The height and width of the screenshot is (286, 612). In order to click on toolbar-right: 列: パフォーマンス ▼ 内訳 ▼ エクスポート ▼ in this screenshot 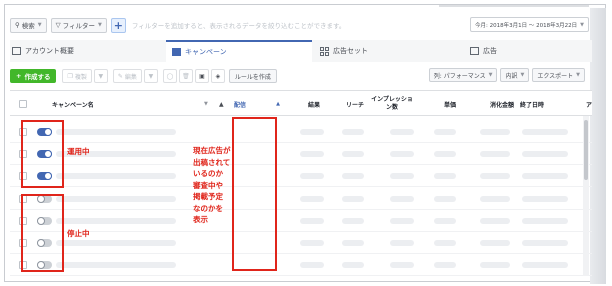, I will do `click(508, 75)`.